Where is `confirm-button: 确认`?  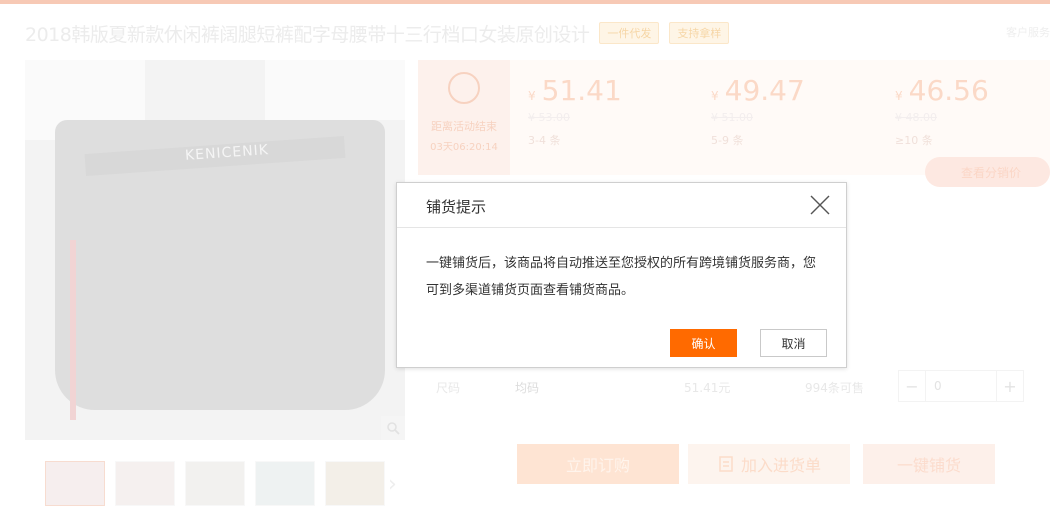 confirm-button: 确认 is located at coordinates (703, 343).